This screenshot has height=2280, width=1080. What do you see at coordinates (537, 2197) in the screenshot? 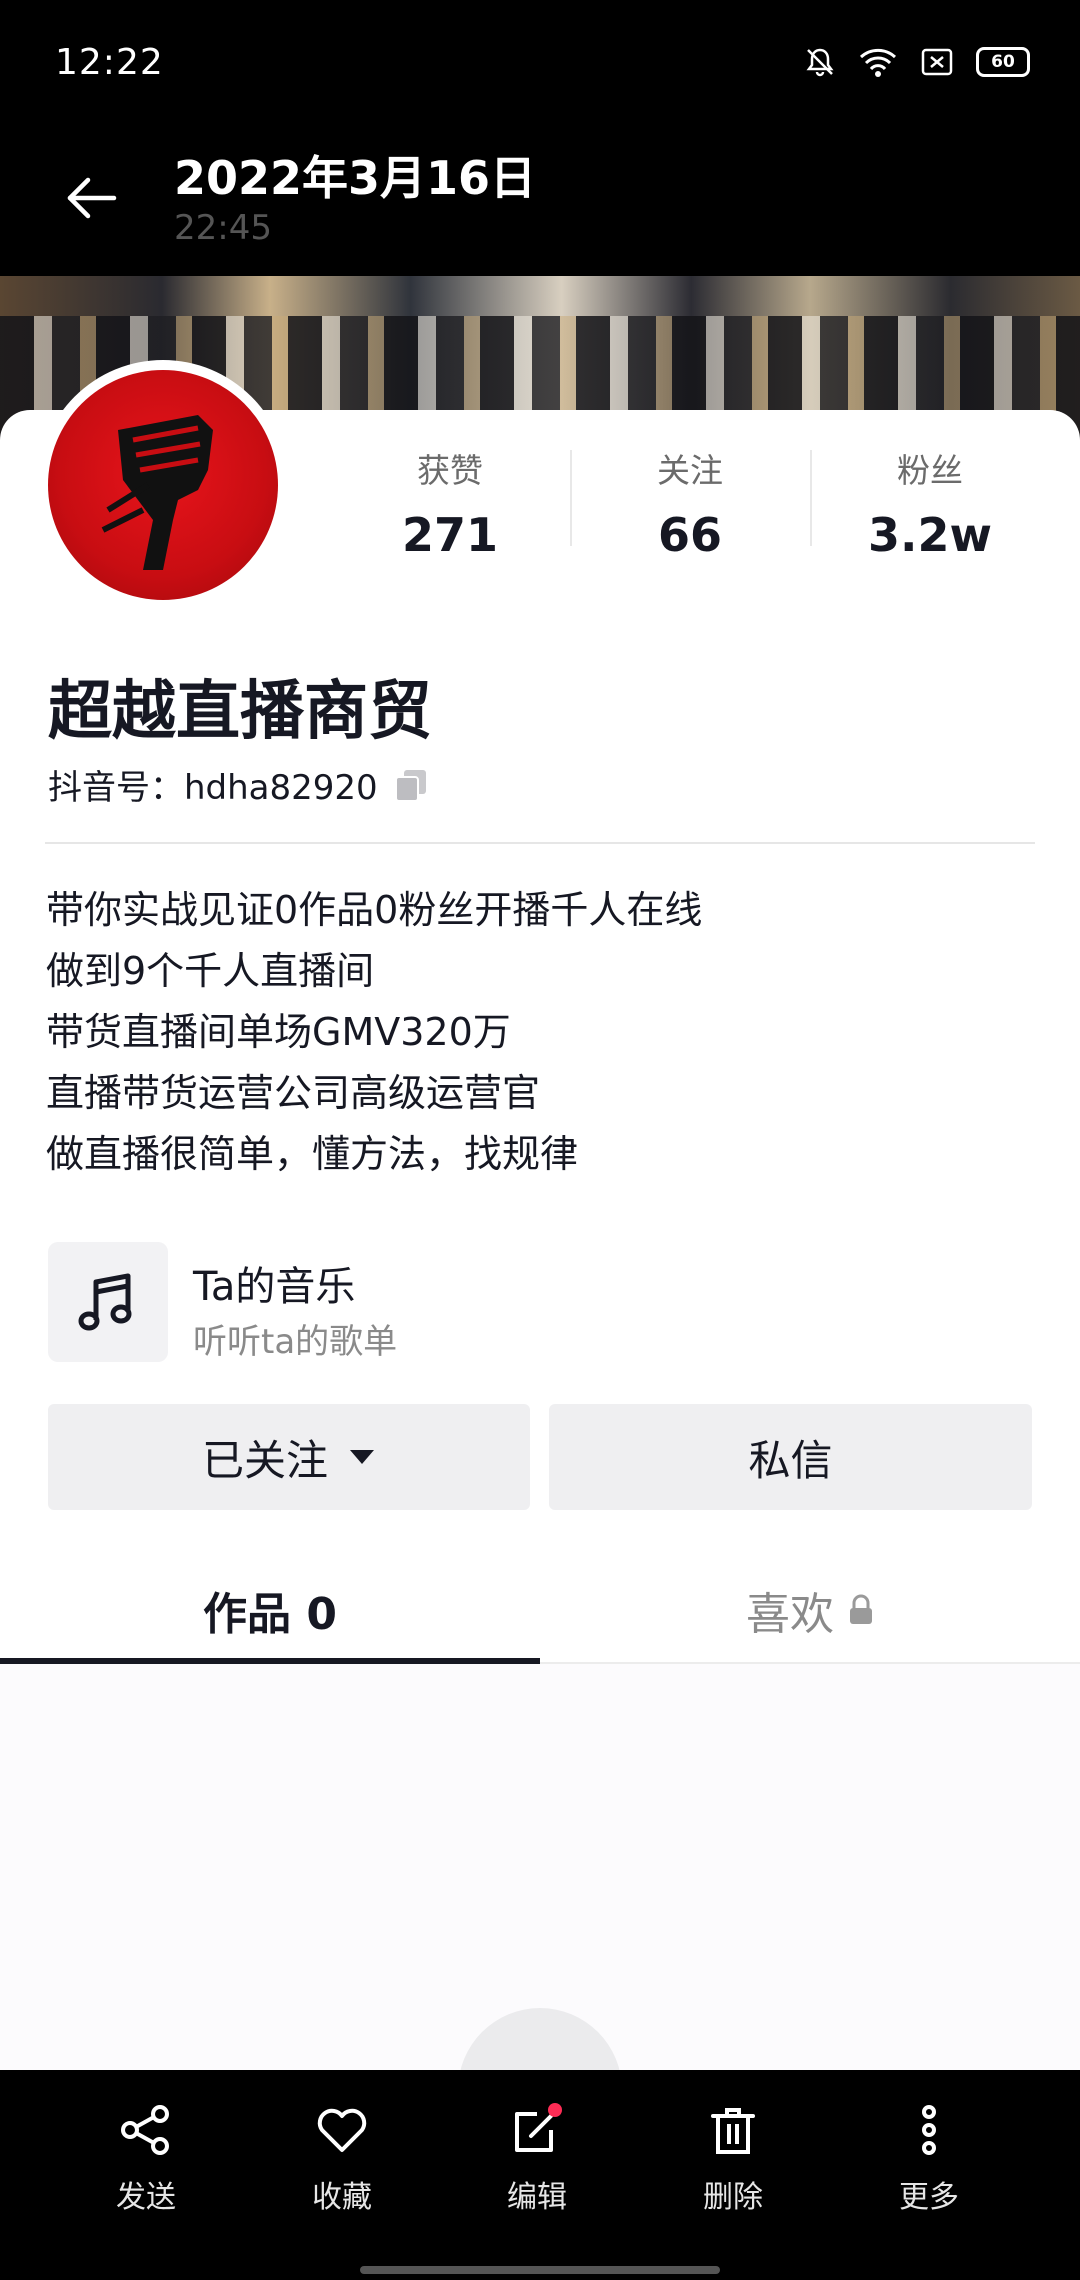
I see `edit-label: 编辑` at bounding box center [537, 2197].